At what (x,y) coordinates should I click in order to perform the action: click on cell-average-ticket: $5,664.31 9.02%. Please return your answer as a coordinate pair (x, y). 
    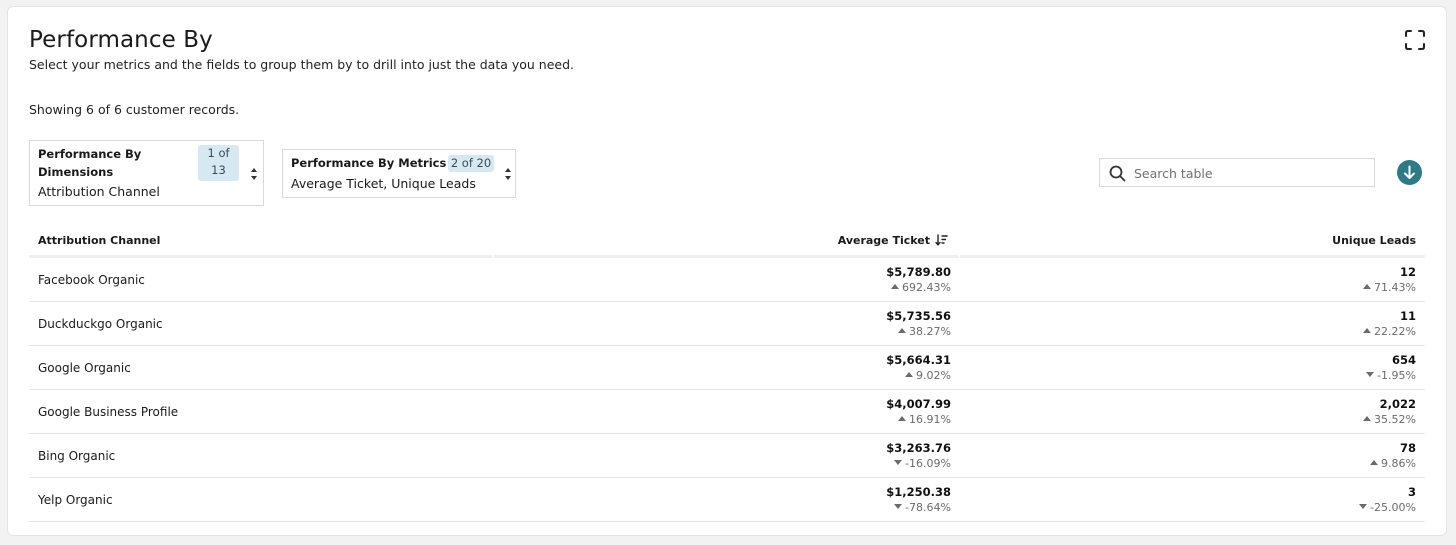
    Looking at the image, I should click on (727, 368).